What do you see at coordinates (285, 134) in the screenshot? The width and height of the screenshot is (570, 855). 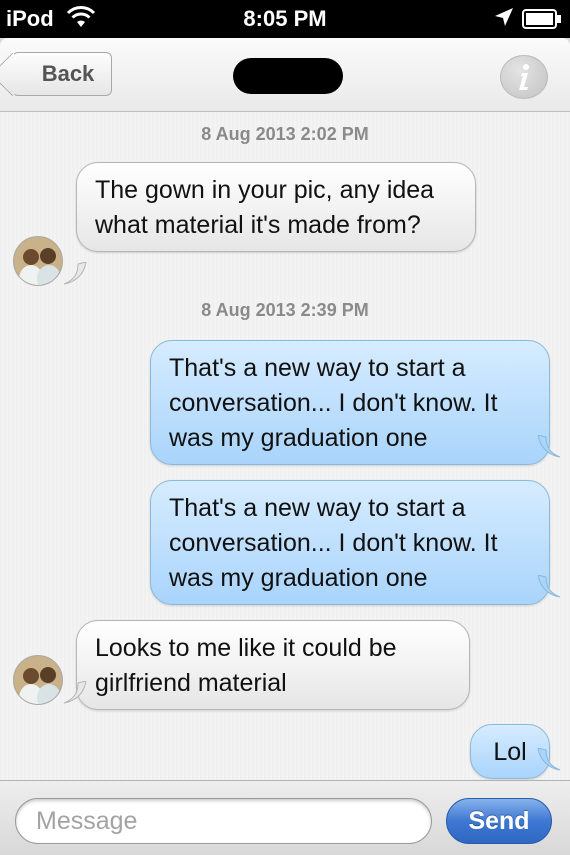 I see `timestamp: 8 Aug 2013 2:02 PM` at bounding box center [285, 134].